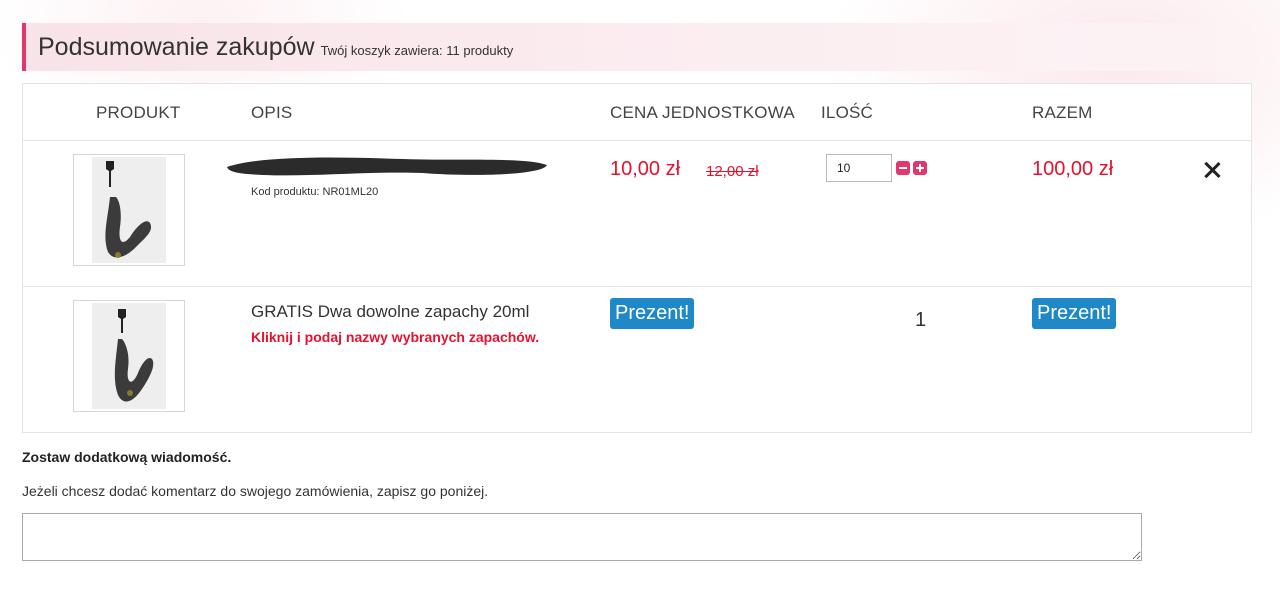 This screenshot has height=589, width=1280. I want to click on quantity-value: 1, so click(921, 320).